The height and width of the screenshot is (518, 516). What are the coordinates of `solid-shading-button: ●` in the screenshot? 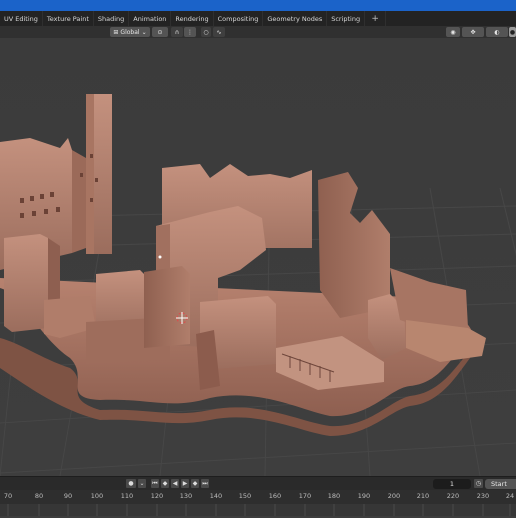 It's located at (512, 32).